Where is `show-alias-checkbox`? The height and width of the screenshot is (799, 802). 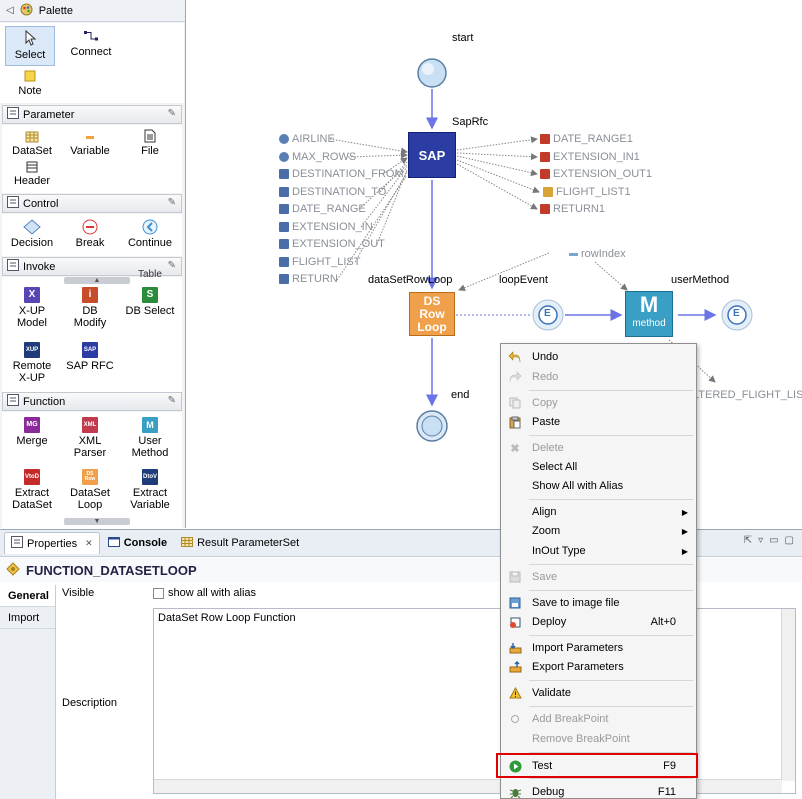
show-alias-checkbox is located at coordinates (158, 593).